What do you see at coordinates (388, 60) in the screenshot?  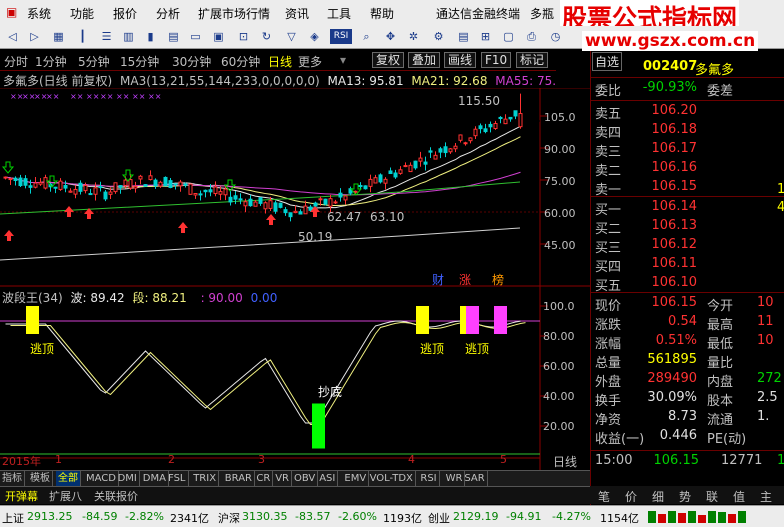 I see `fuquan-button: 复权` at bounding box center [388, 60].